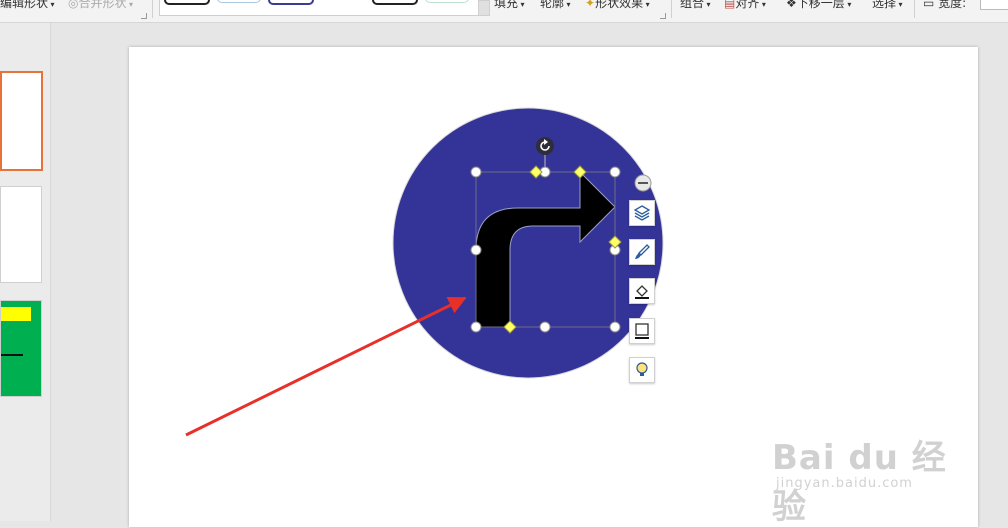  I want to click on outline-icon, so click(642, 331).